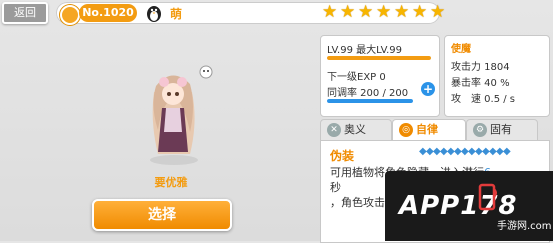 This screenshot has height=243, width=553. I want to click on sync-bar-fill, so click(370, 101).